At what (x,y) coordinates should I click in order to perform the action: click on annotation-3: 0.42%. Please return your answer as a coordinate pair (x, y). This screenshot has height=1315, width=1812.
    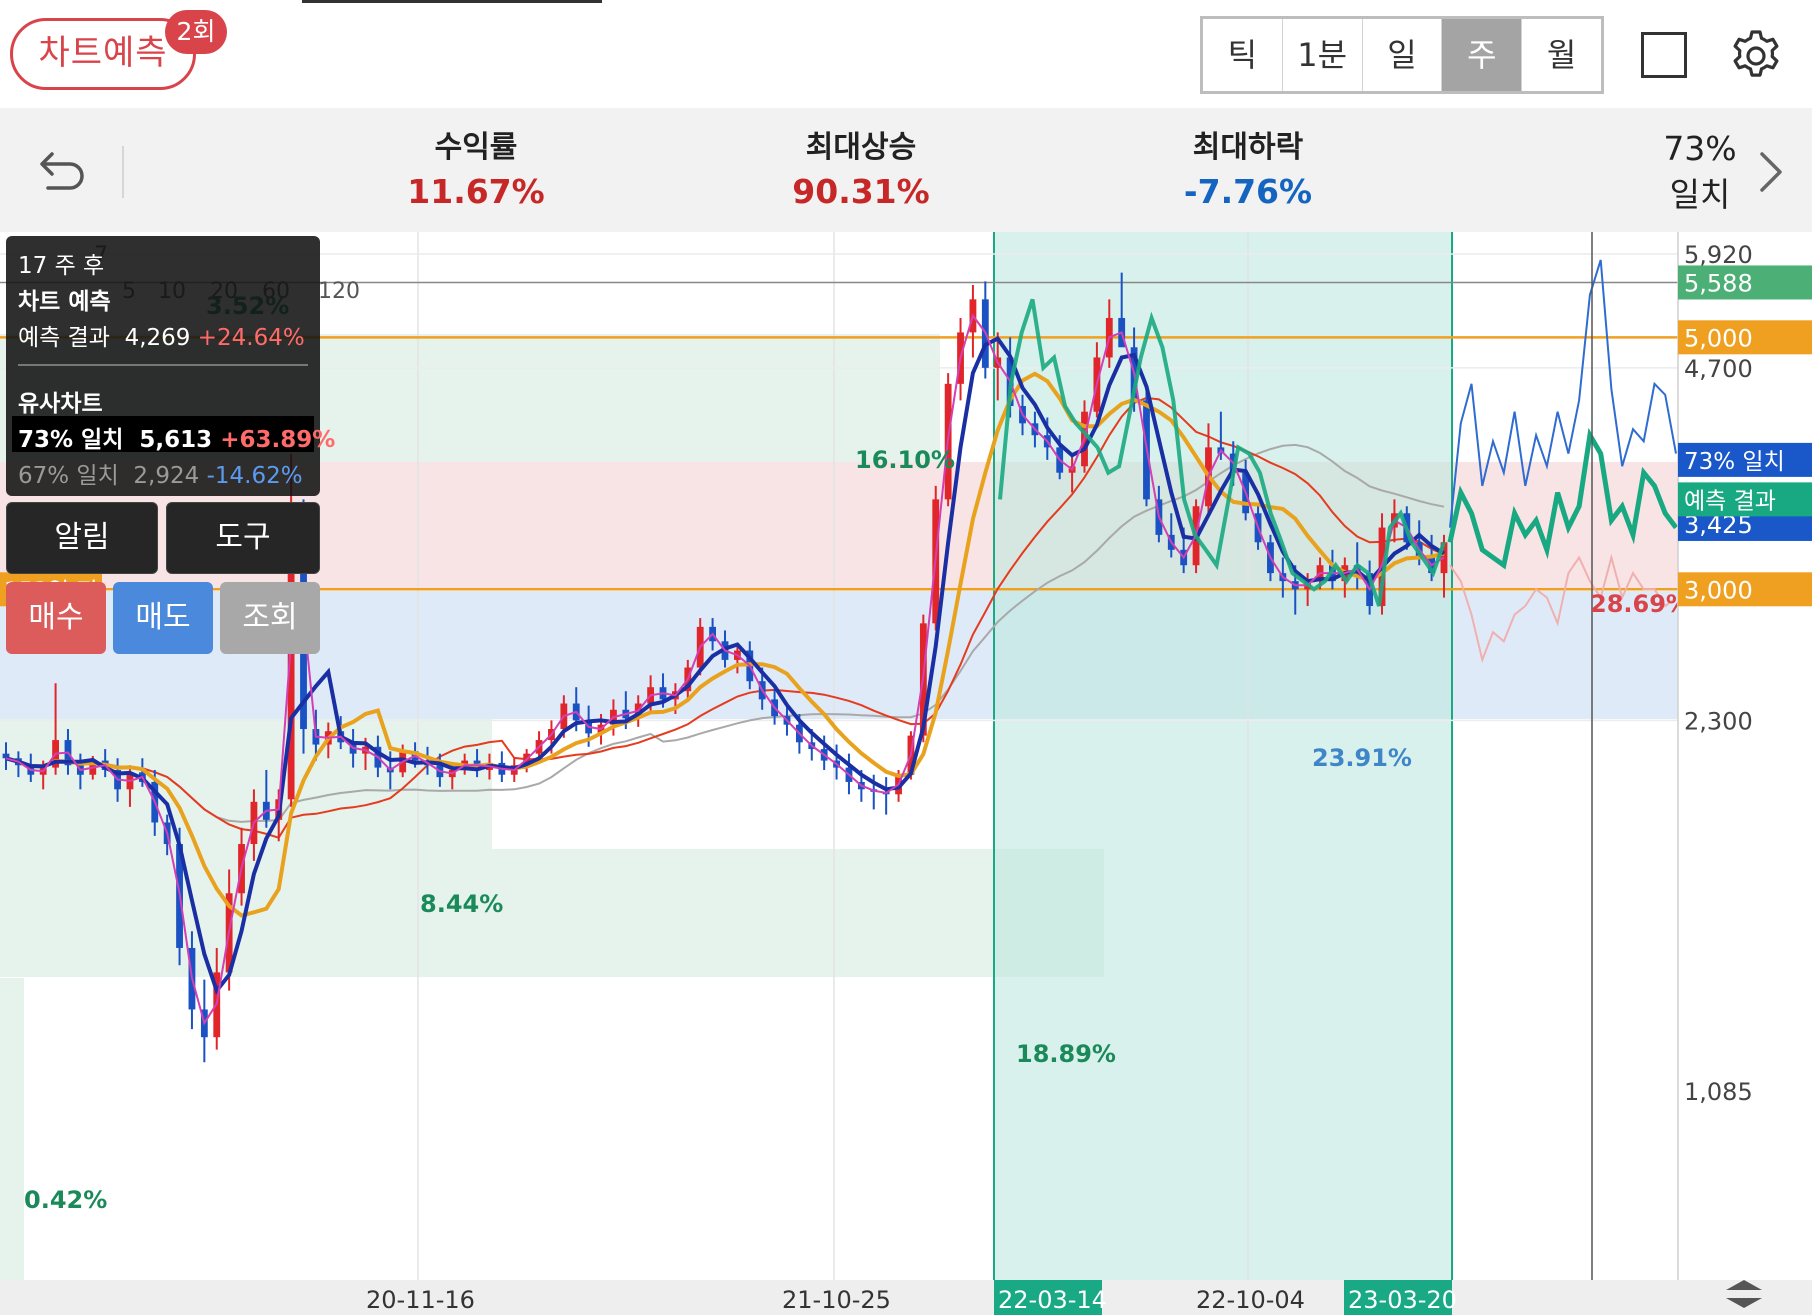
    Looking at the image, I should click on (65, 1200).